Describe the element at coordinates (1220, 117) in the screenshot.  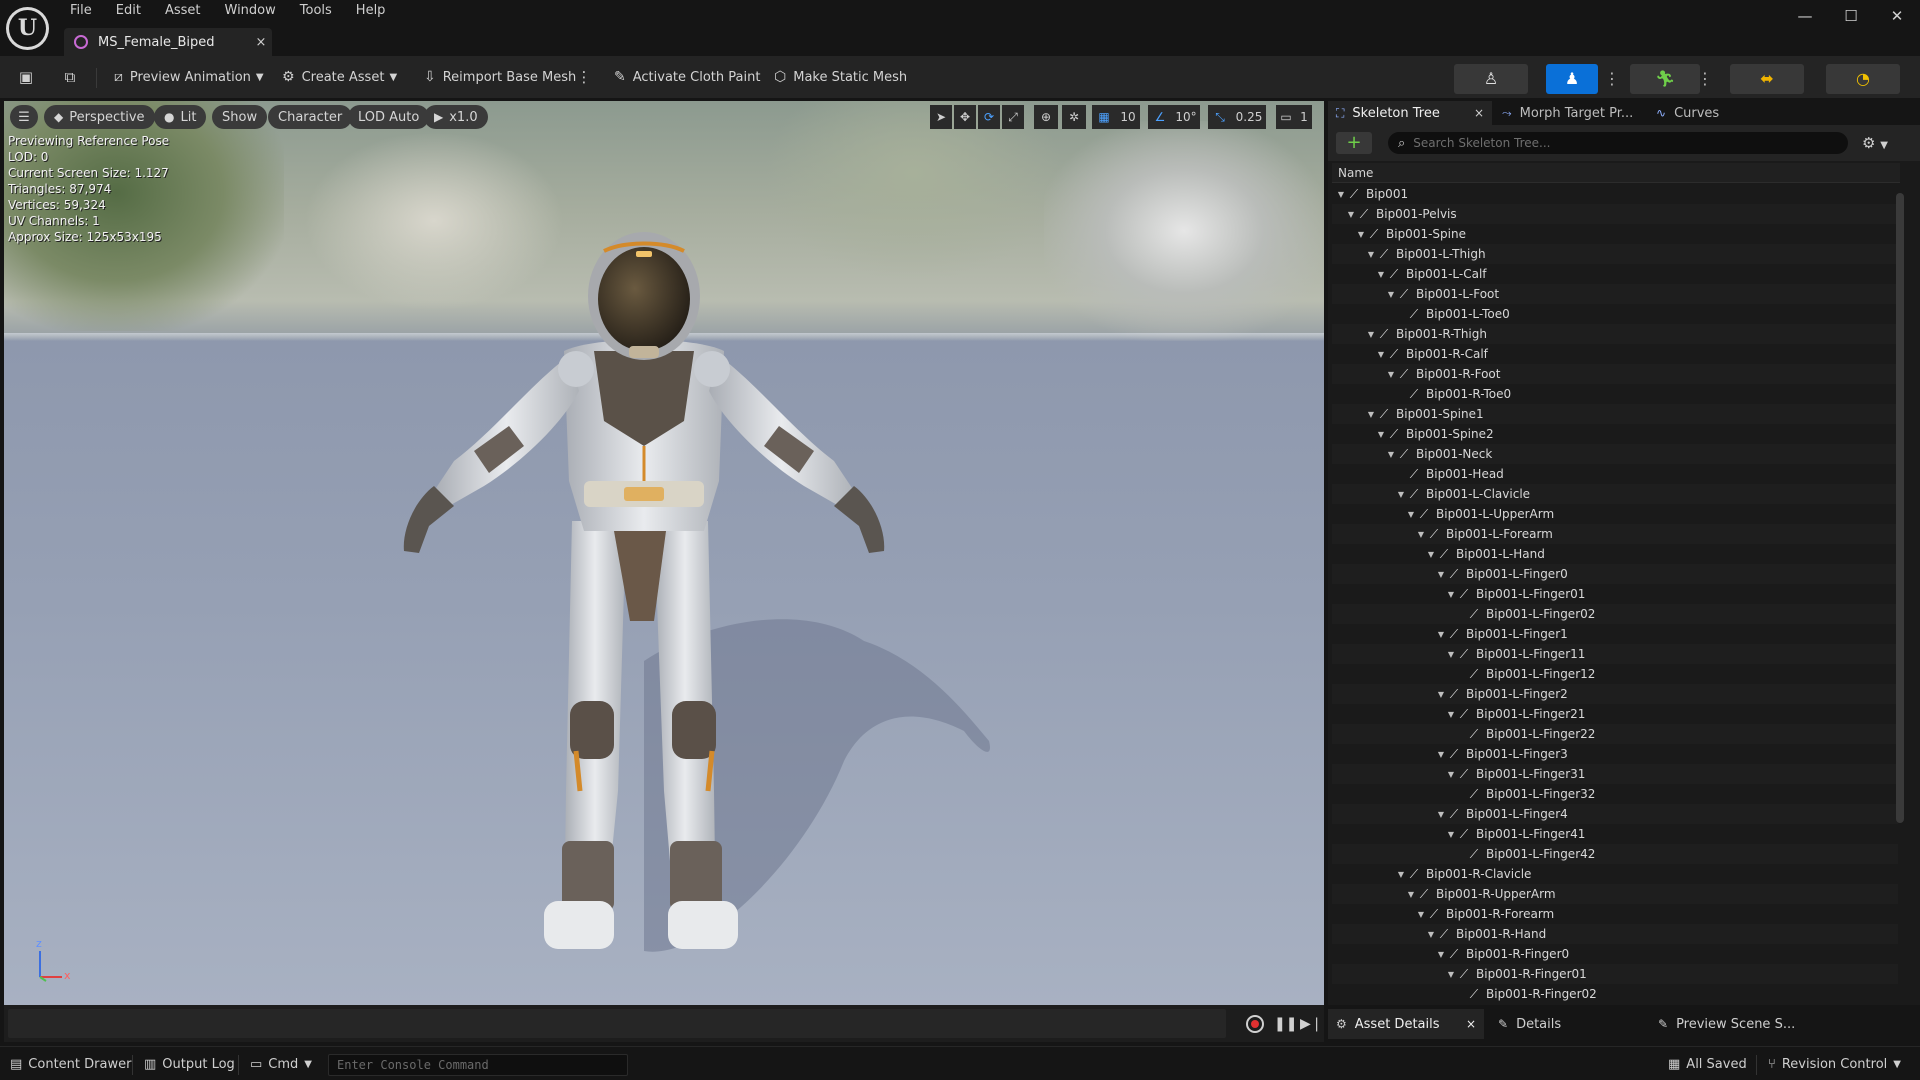
I see `scale-snap-icon: ⤡` at that location.